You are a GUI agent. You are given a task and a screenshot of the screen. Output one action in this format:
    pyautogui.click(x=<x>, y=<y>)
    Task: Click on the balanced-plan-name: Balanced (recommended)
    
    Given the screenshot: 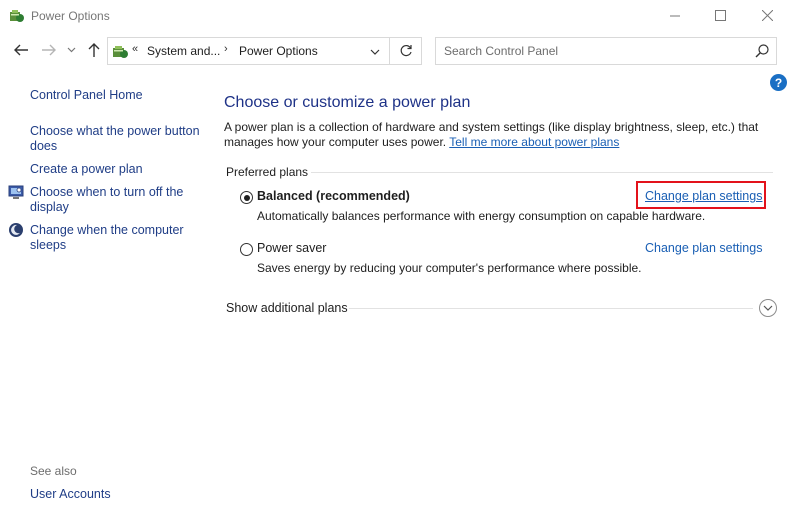 What is the action you would take?
    pyautogui.click(x=333, y=196)
    